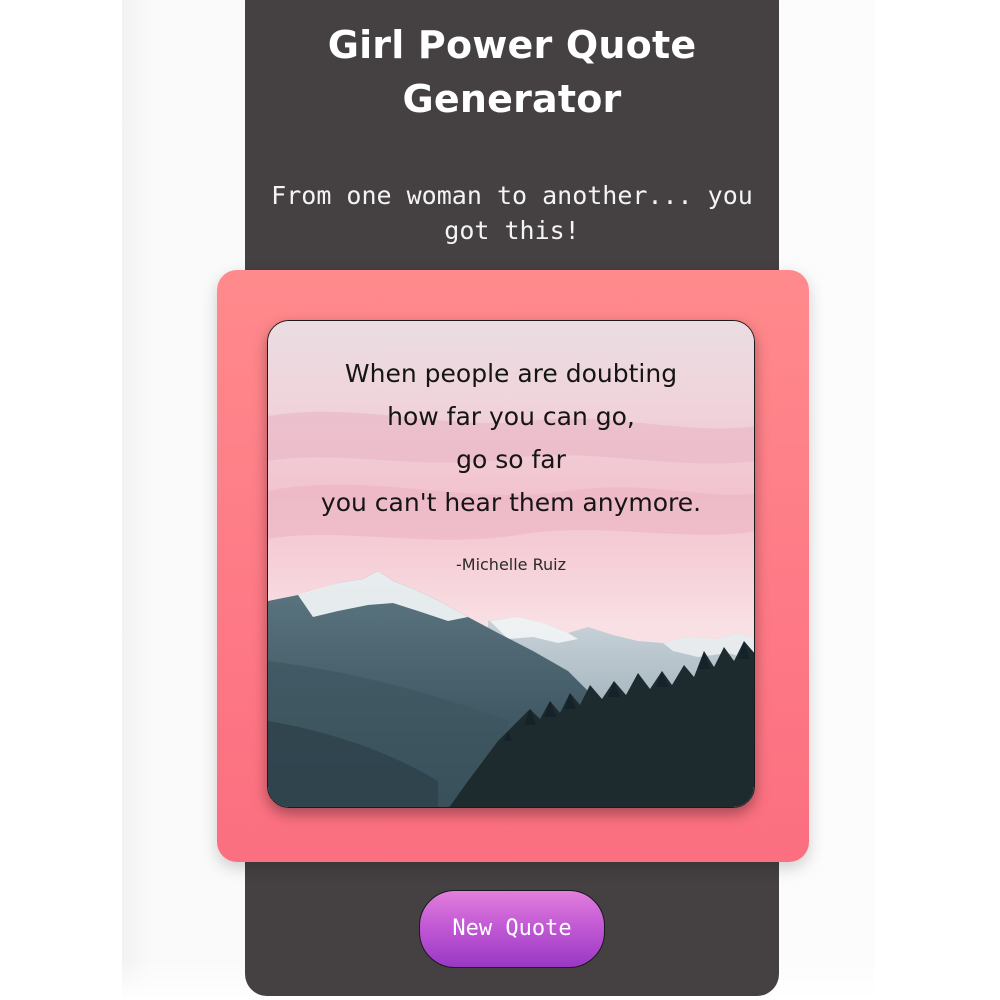 This screenshot has height=1000, width=1000. I want to click on page-subtitle-line-2: got this!, so click(512, 230).